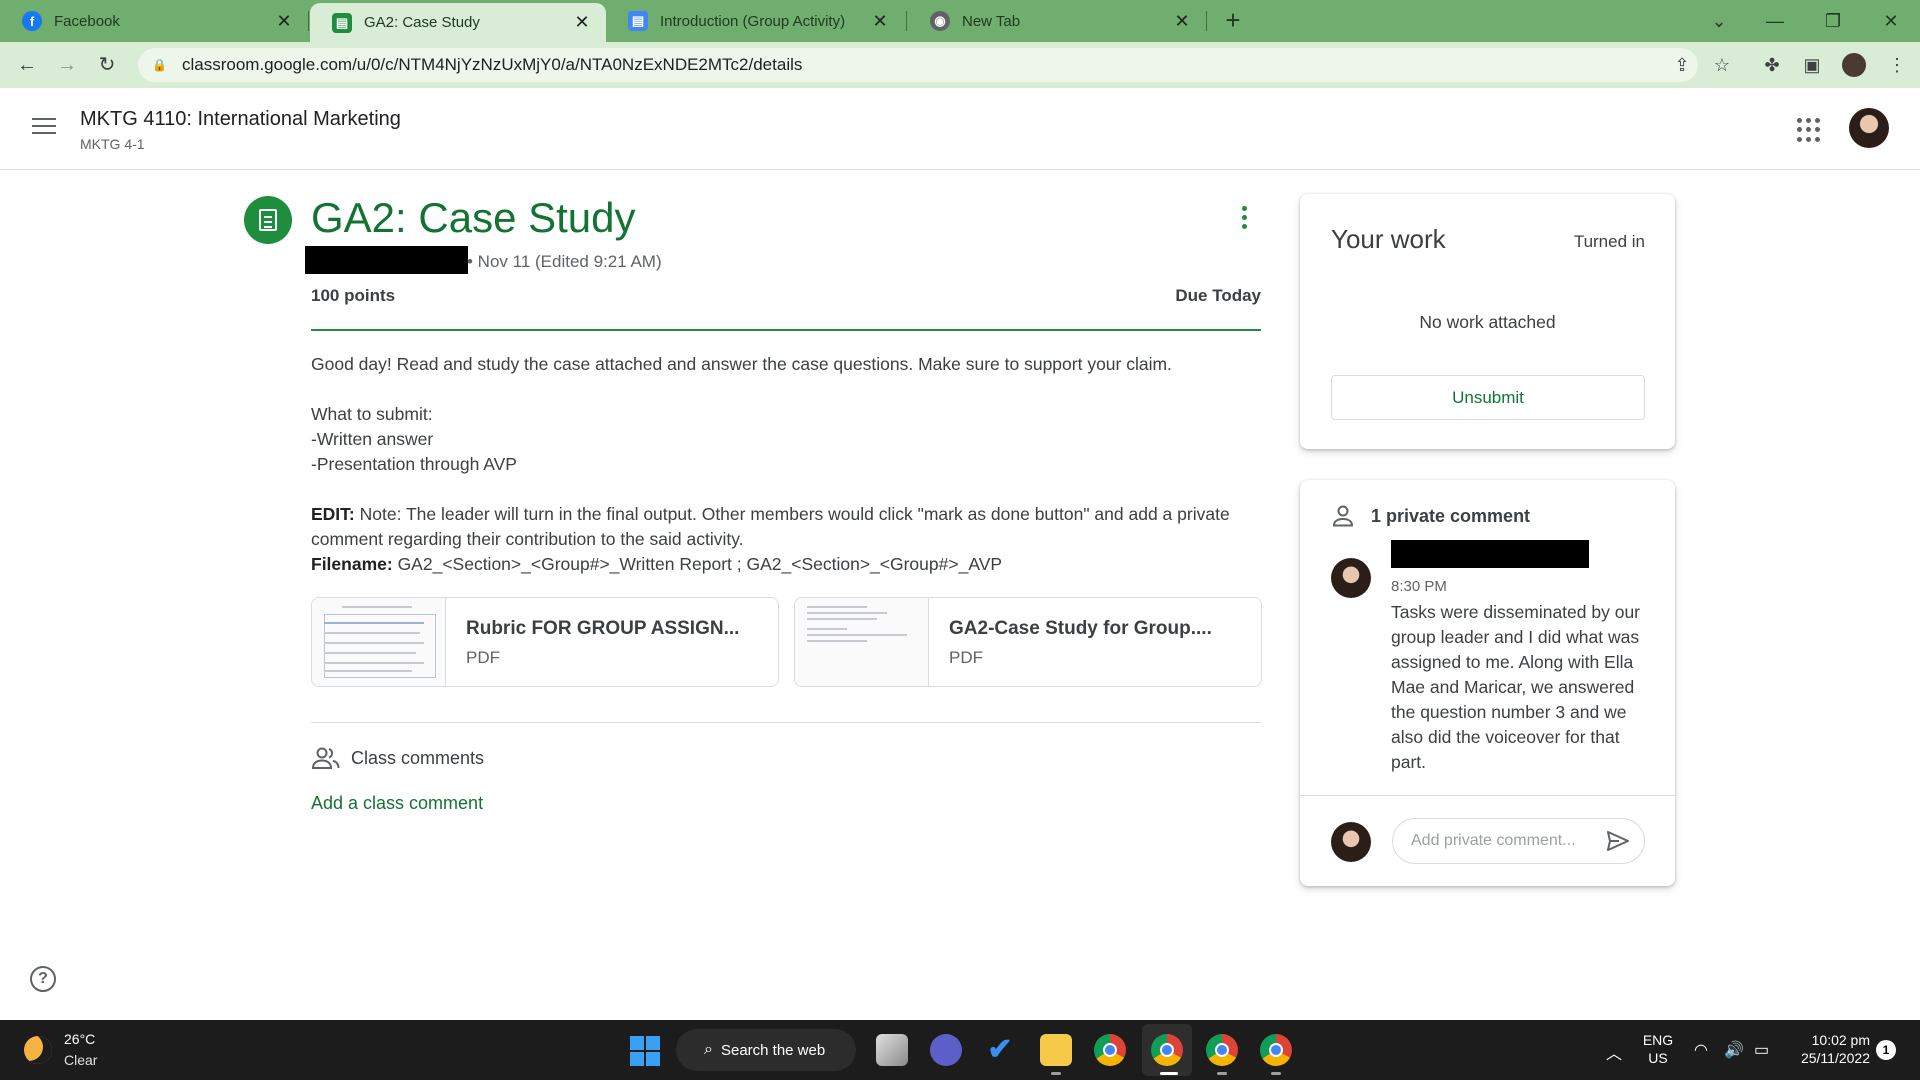 The image size is (1920, 1080). I want to click on assignment-title: GA2: Case Study, so click(473, 217).